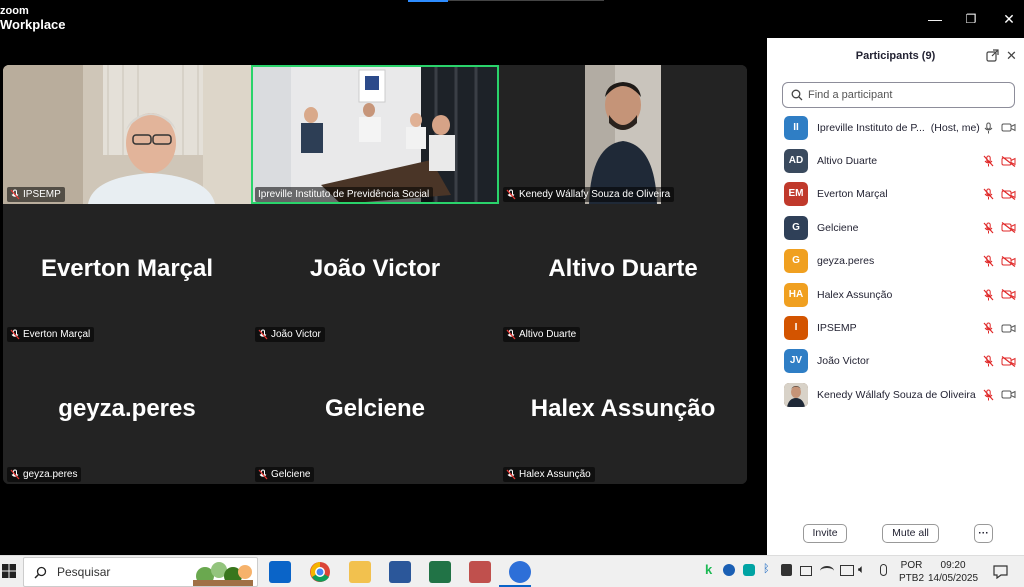  I want to click on participant-row: HA Halex Assunção, so click(895, 294).